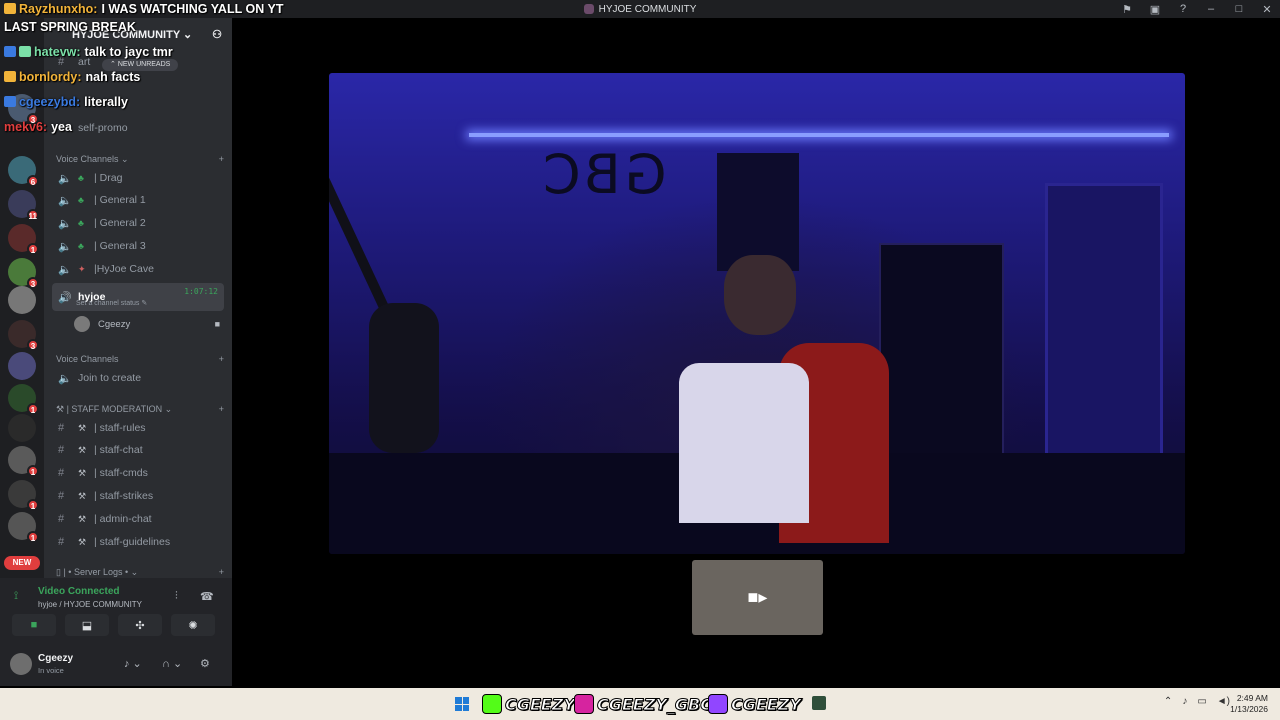 This screenshot has width=1280, height=720. I want to click on clock: 2:49 AM 1/13/2026, so click(1249, 704).